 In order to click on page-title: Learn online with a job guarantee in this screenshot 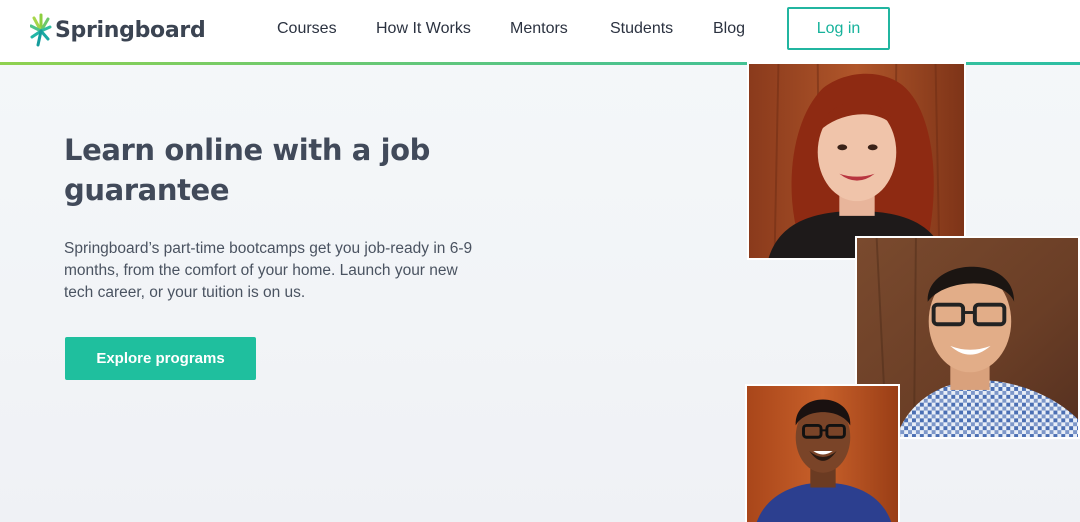, I will do `click(247, 170)`.